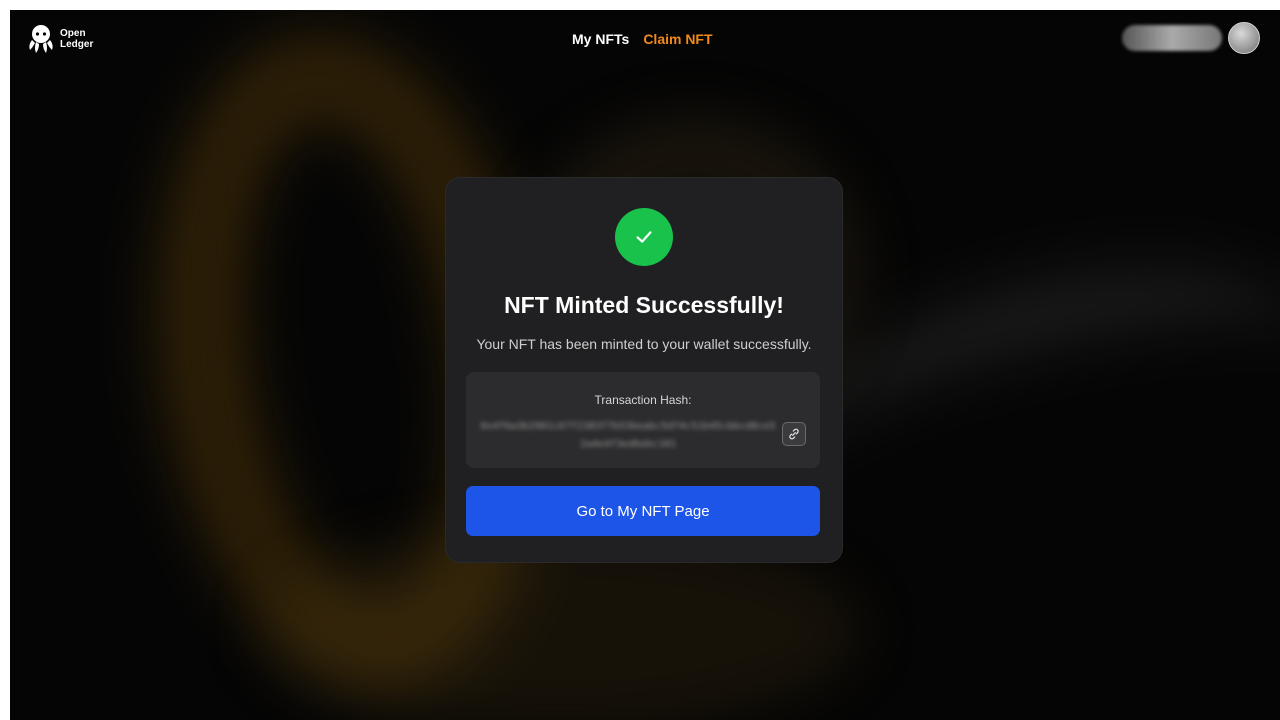 This screenshot has height=720, width=1280. I want to click on transaction-hash-label: Transaction Hash:, so click(643, 400).